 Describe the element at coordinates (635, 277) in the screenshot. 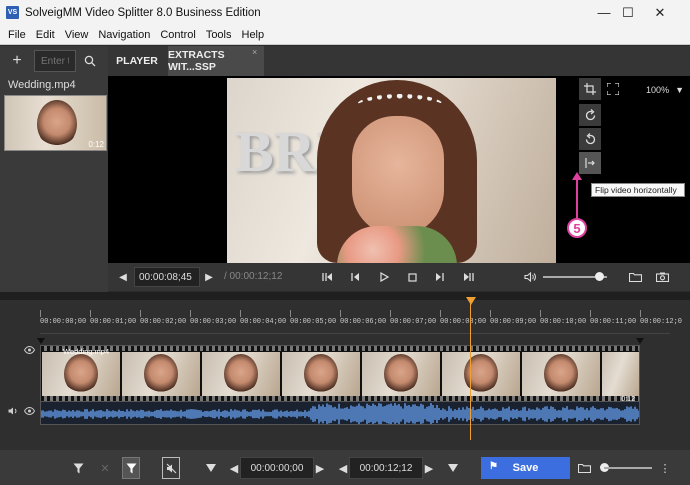

I see `folder-icon` at that location.